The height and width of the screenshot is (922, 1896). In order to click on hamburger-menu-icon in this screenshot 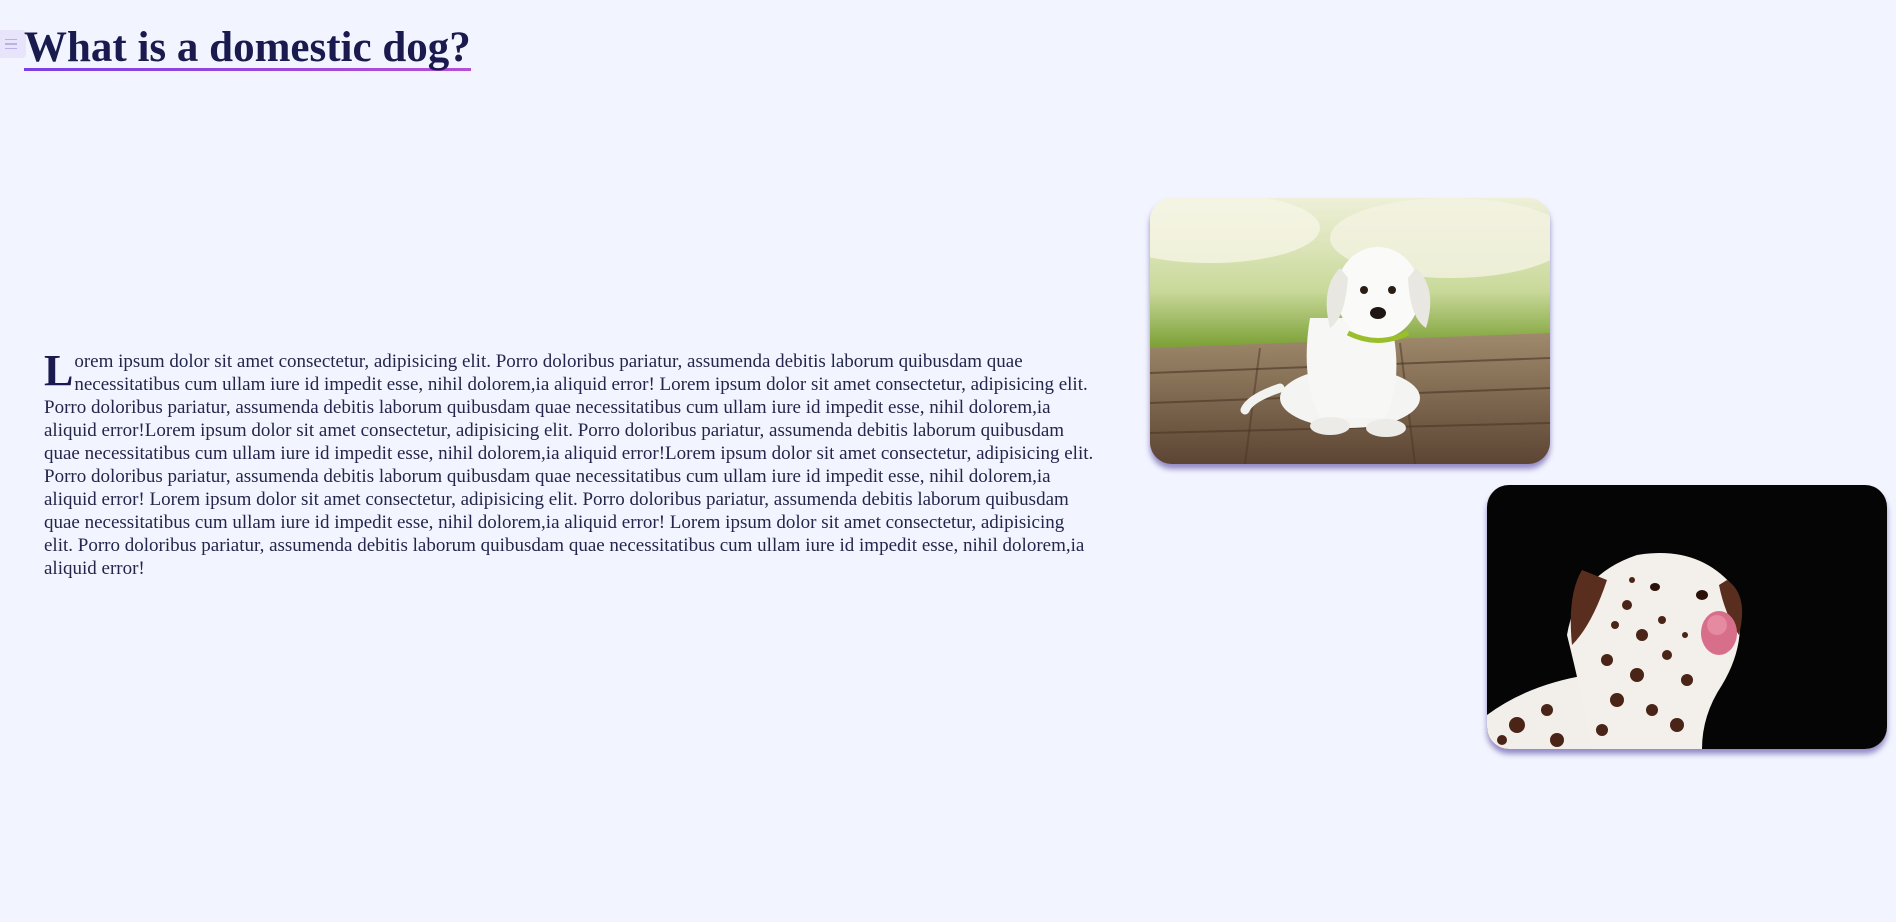, I will do `click(13, 44)`.